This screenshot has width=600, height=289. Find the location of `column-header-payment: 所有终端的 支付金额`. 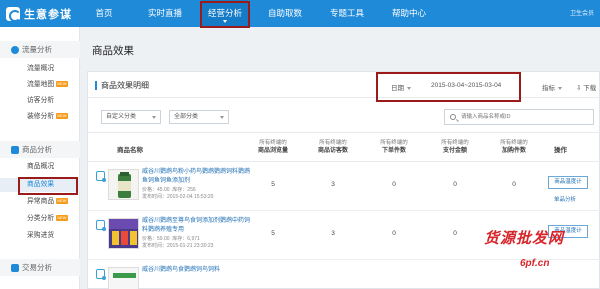

column-header-payment: 所有终端的 支付金额 is located at coordinates (455, 147).